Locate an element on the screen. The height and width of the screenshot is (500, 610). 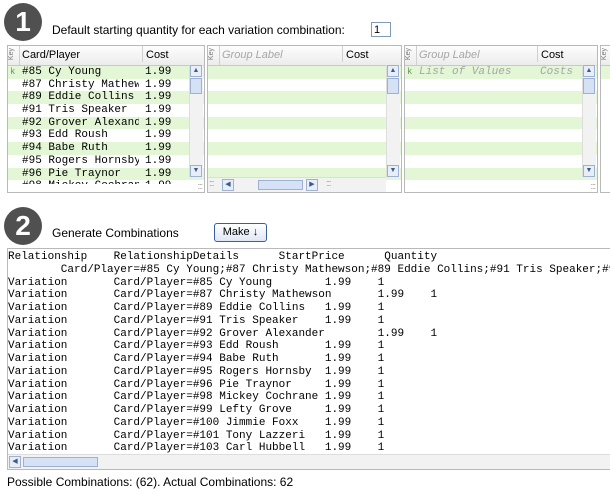
card-player-cell: #91 Tris Speaker is located at coordinates (80, 110).